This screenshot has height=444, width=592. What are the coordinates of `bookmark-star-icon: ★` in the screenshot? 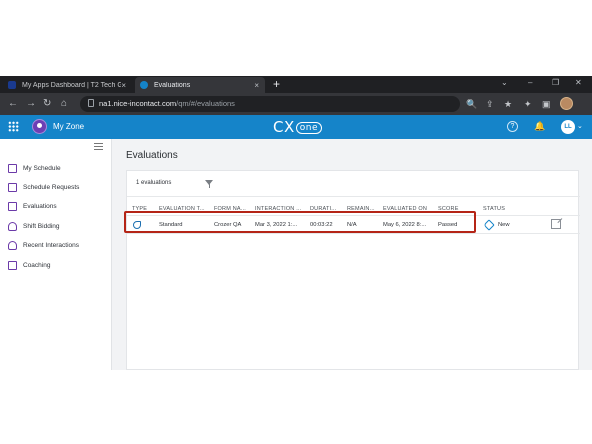 It's located at (508, 104).